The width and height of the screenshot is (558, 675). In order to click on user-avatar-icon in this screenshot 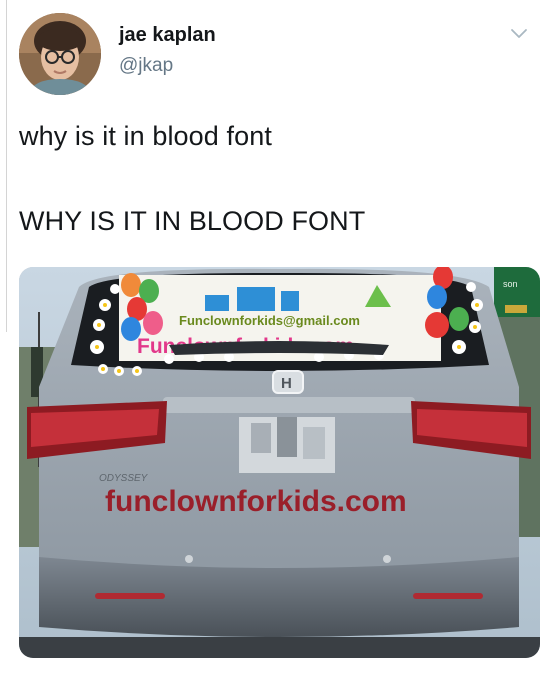, I will do `click(60, 54)`.